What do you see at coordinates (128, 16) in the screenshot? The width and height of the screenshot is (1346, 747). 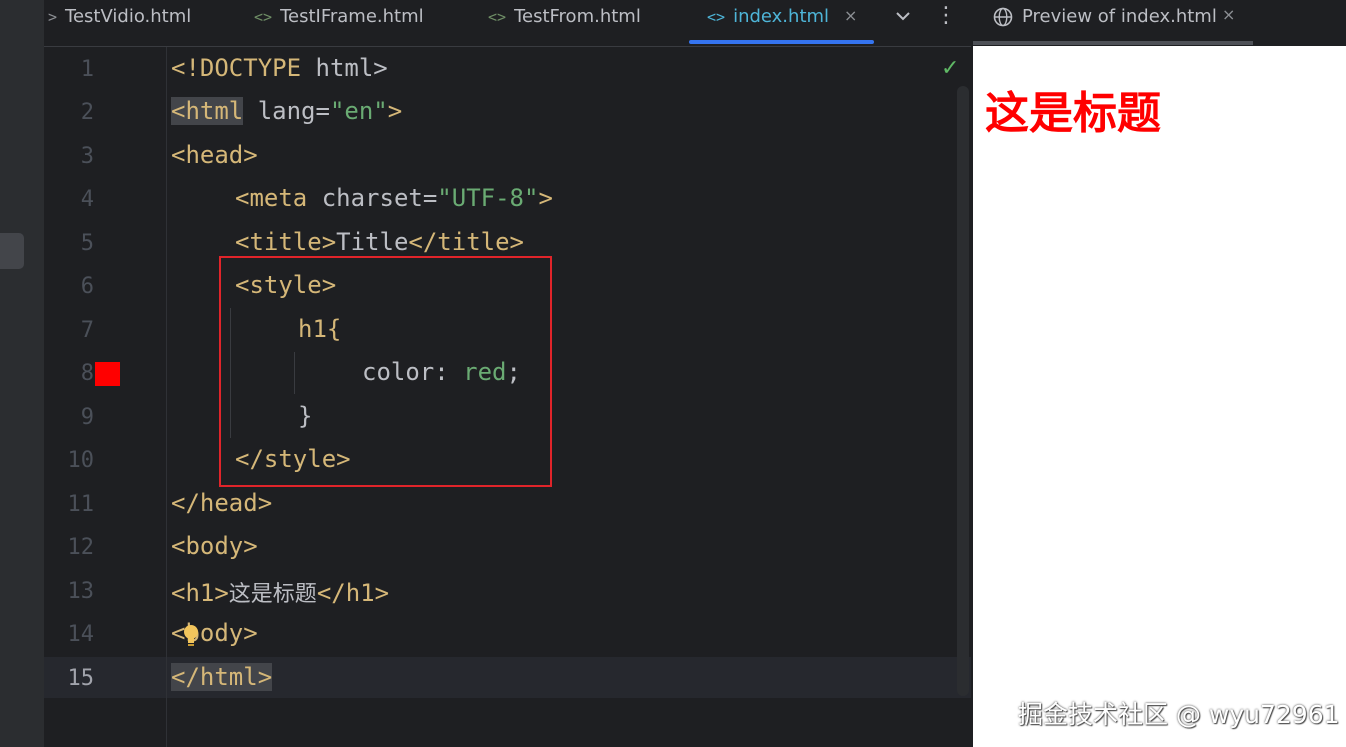 I see `tab-label: TestVidio.html` at bounding box center [128, 16].